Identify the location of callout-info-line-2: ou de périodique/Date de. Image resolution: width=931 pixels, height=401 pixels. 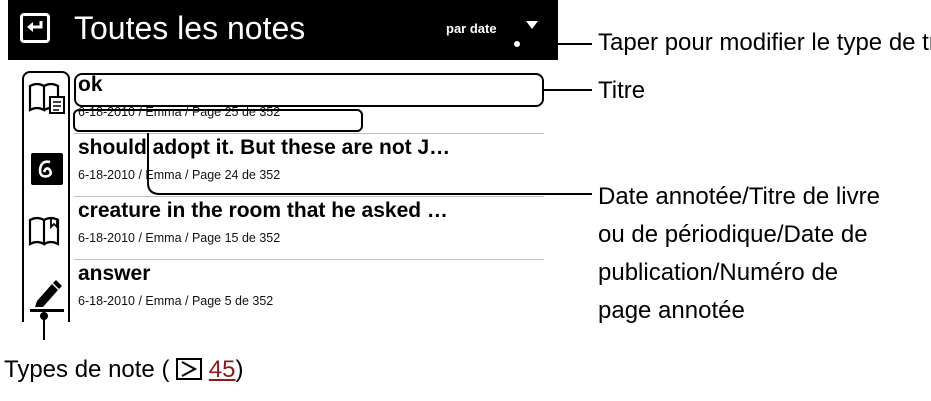
(733, 234).